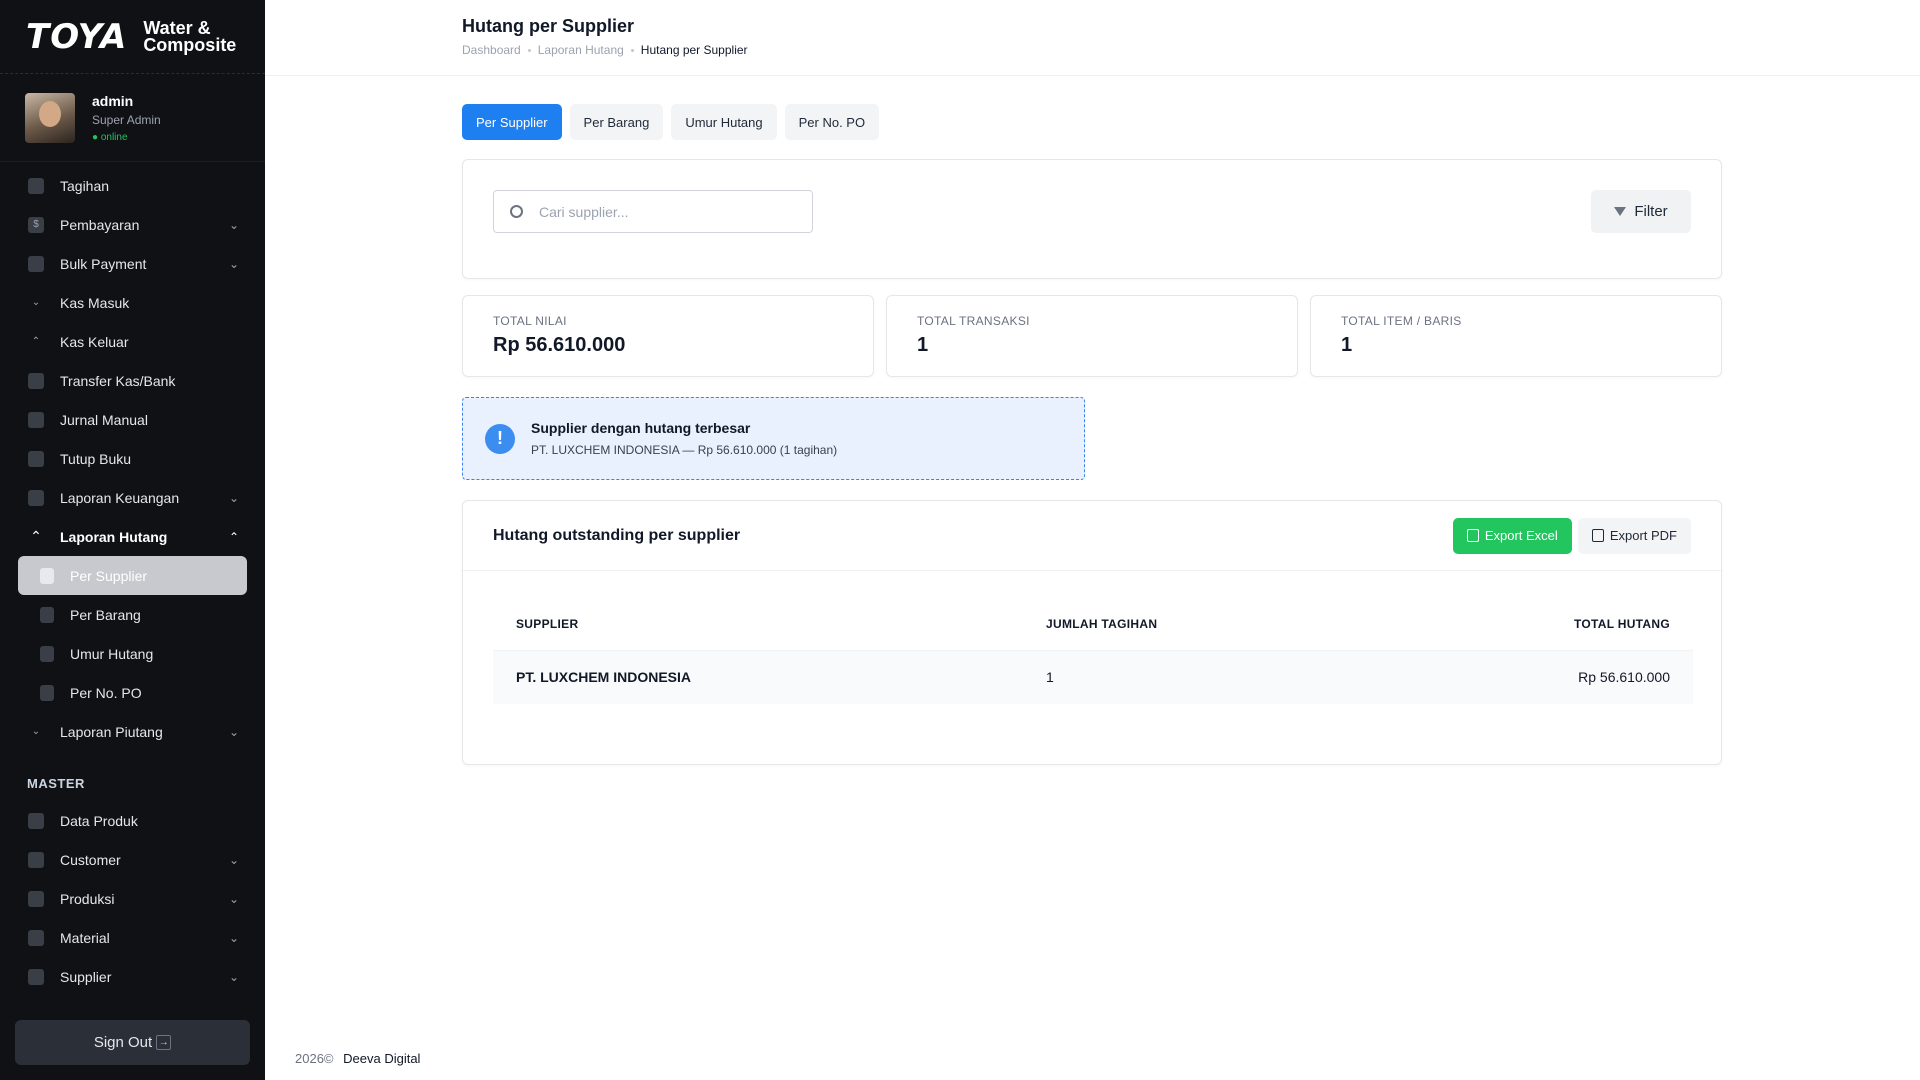  I want to click on stack-icon, so click(36, 263).